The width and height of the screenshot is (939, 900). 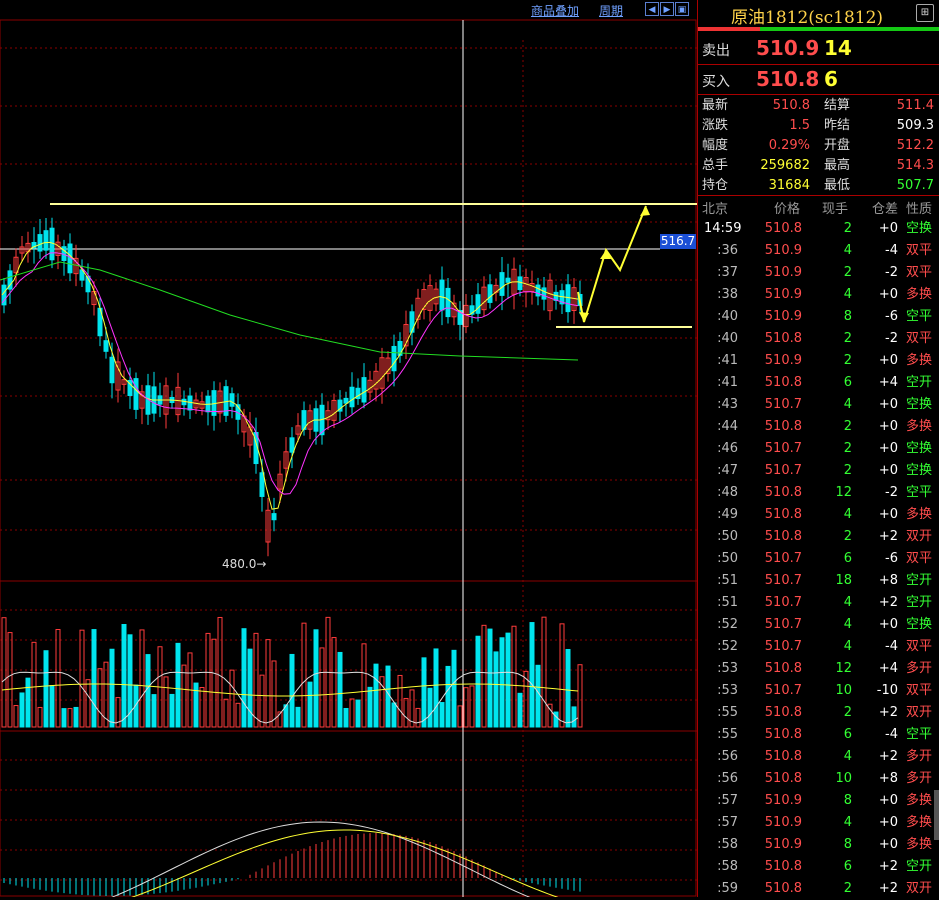 I want to click on trade-row: :51 510.7 18 +8 空开, so click(x=818, y=581).